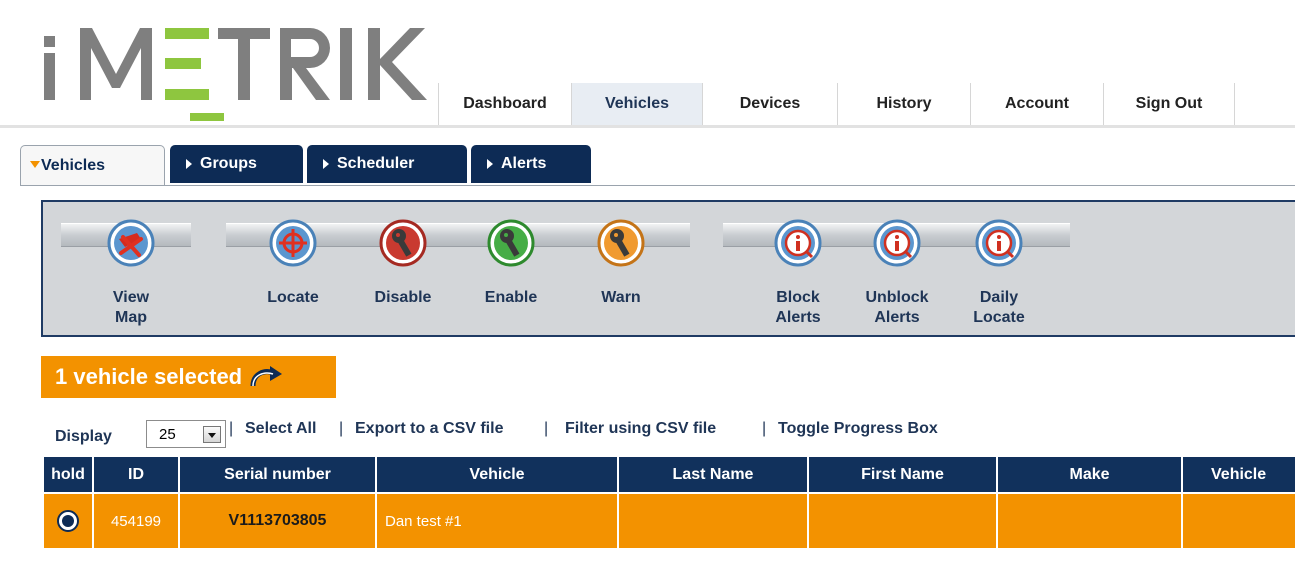  I want to click on hold-radio, so click(68, 521).